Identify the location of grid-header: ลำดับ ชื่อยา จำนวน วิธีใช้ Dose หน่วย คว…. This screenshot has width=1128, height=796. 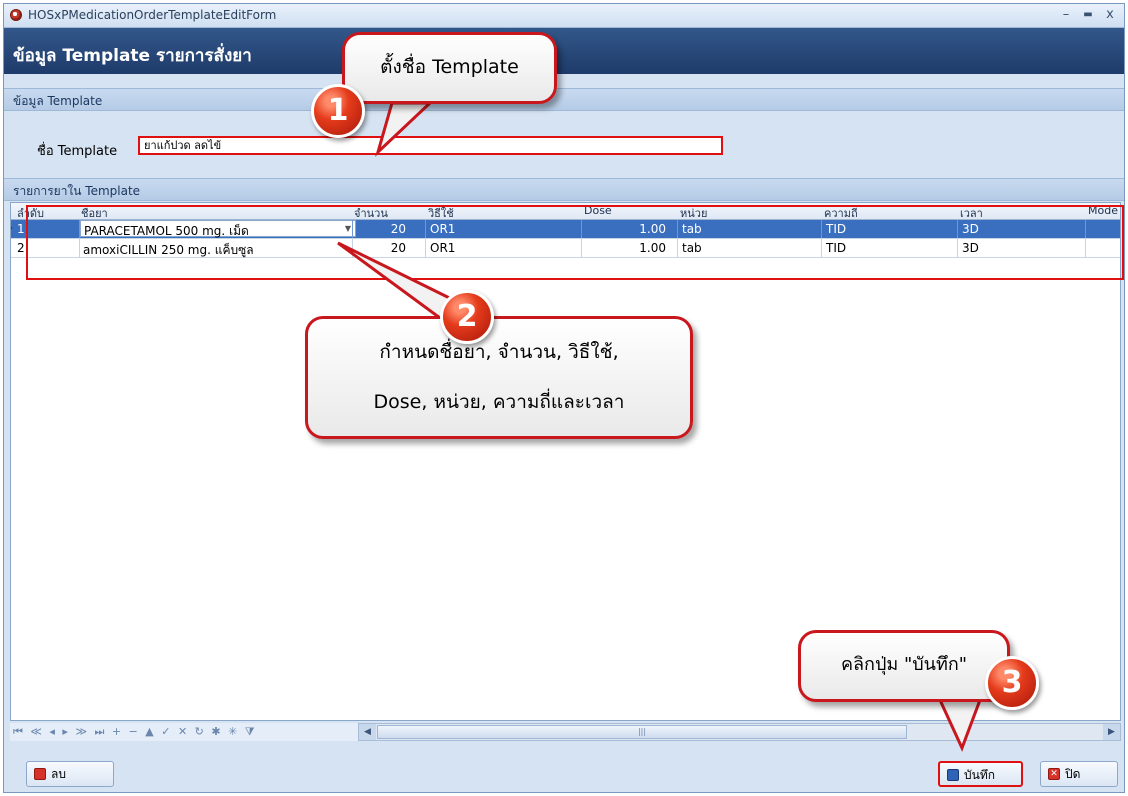
(565, 211).